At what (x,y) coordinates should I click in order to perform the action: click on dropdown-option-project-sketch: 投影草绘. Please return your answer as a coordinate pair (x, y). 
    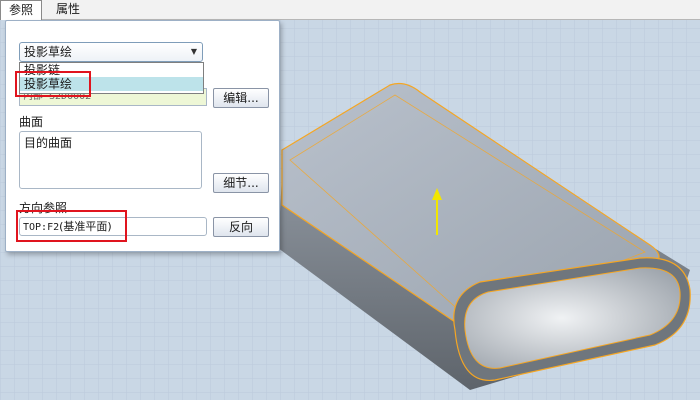
    Looking at the image, I should click on (111, 84).